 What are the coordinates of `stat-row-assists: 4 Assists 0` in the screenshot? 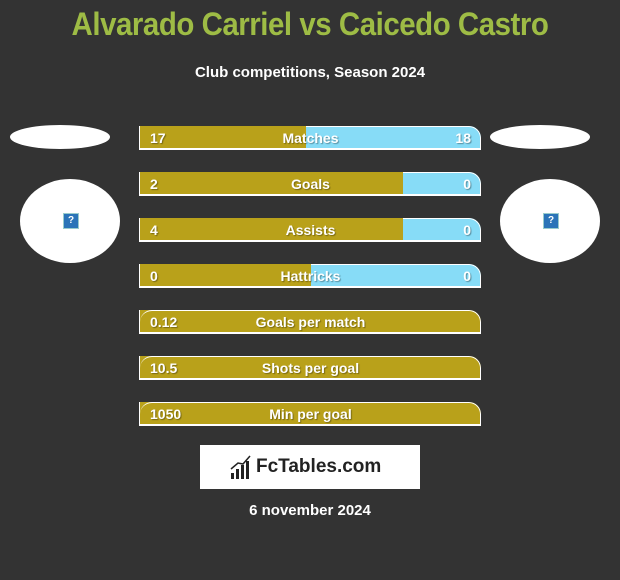 It's located at (310, 230).